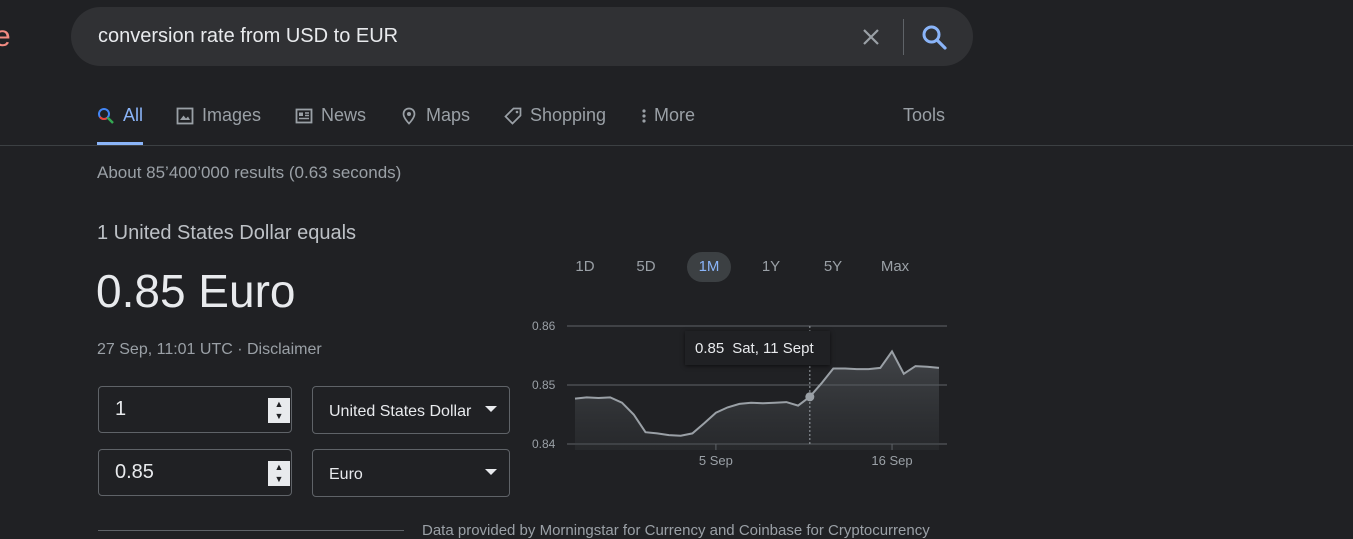 Image resolution: width=1353 pixels, height=539 pixels. Describe the element at coordinates (195, 409) in the screenshot. I see `amount-from-input: 1 ▲ ▼` at that location.